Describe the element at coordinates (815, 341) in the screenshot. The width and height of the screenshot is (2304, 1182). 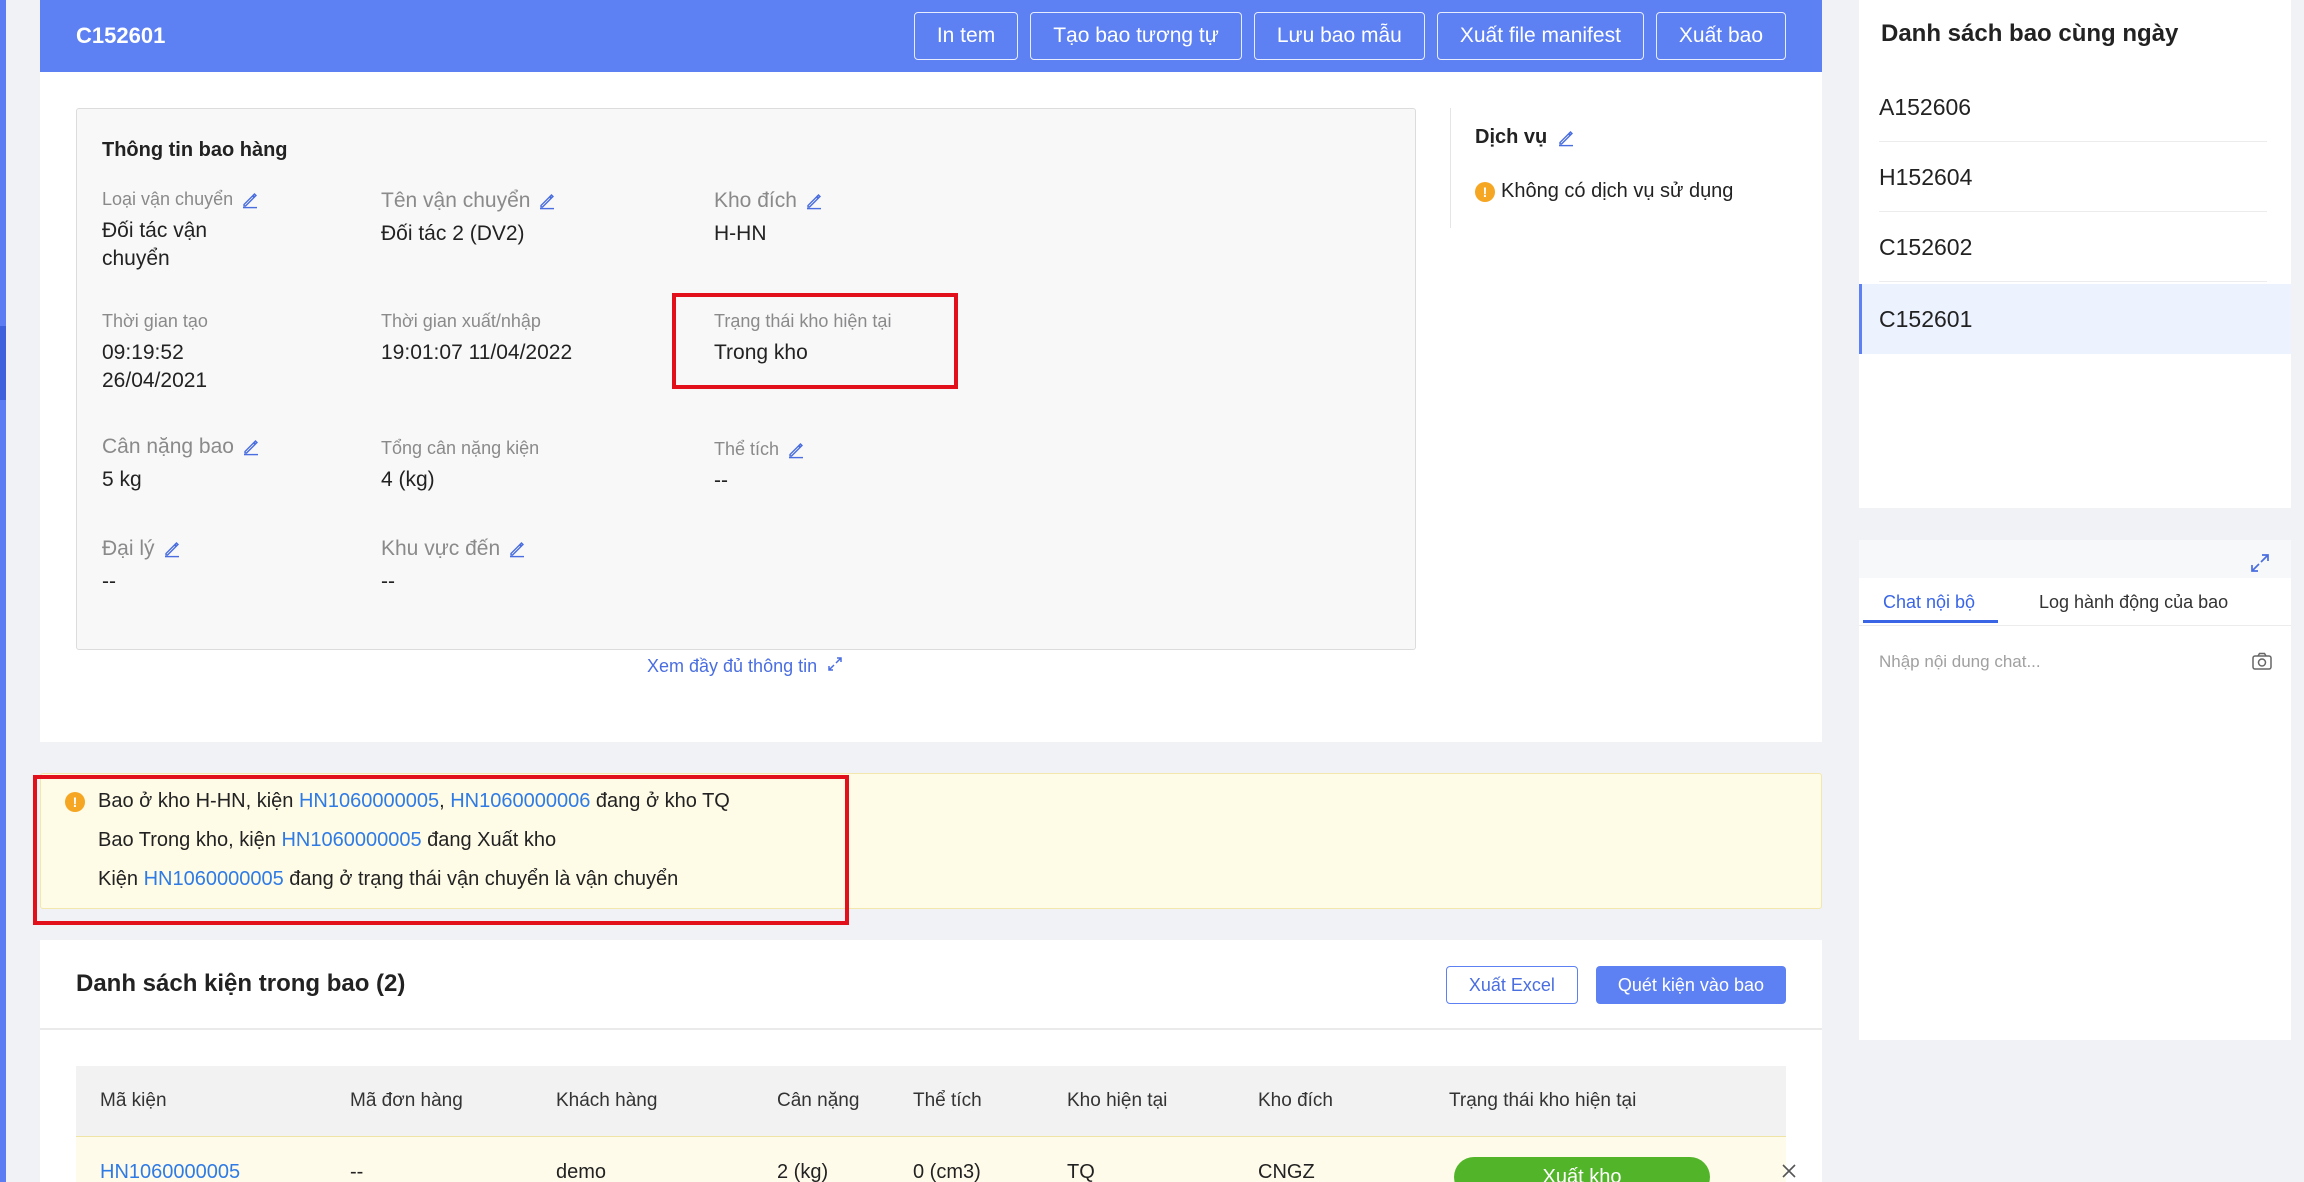
I see `status-highlight-frame` at that location.